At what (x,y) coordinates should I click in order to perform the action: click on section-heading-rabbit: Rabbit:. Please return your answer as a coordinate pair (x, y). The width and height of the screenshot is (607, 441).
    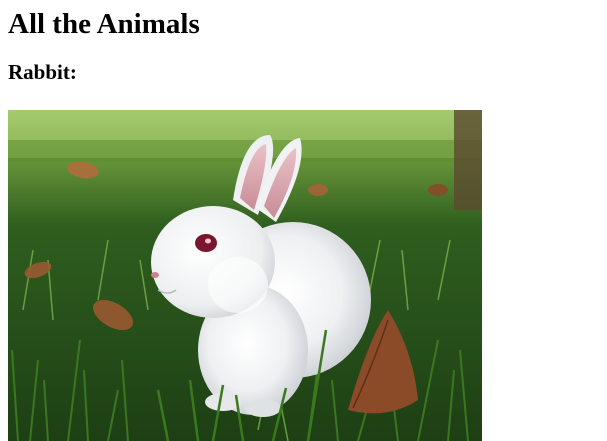
    Looking at the image, I should click on (42, 72).